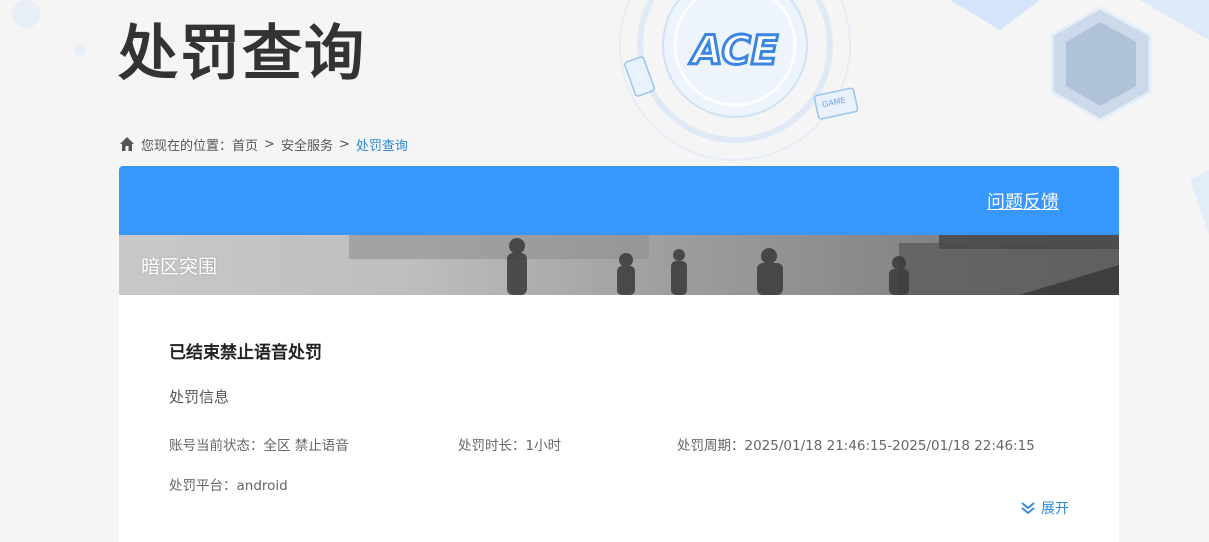 This screenshot has width=1209, height=542. I want to click on game-banner: 暗区突围, so click(619, 265).